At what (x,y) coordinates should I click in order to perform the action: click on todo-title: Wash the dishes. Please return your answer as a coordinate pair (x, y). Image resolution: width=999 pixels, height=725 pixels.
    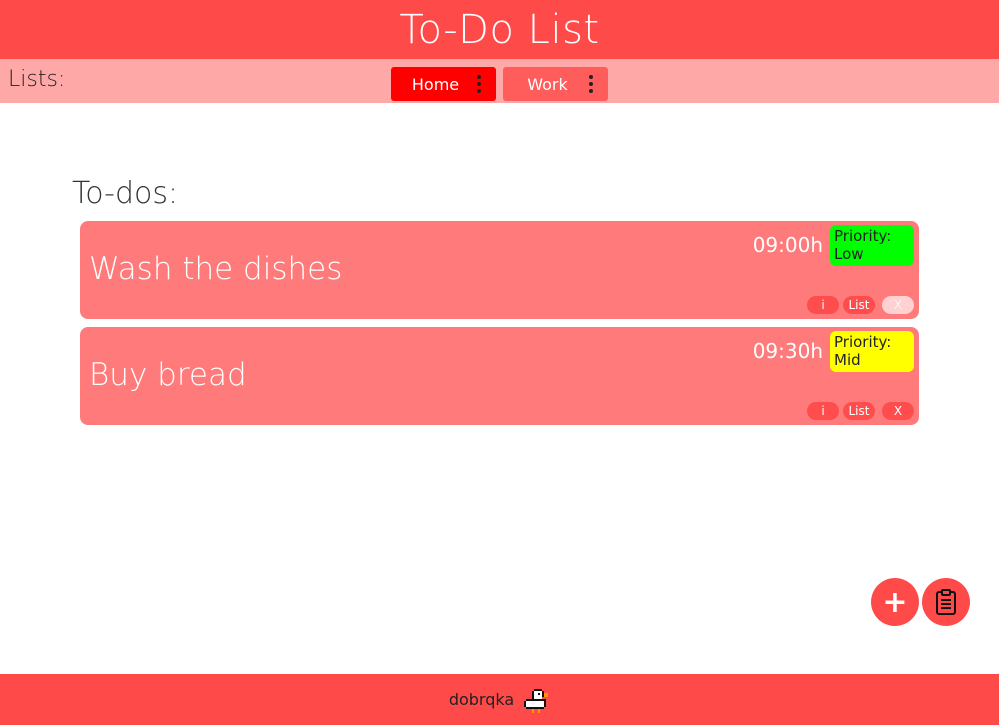
    Looking at the image, I should click on (216, 269).